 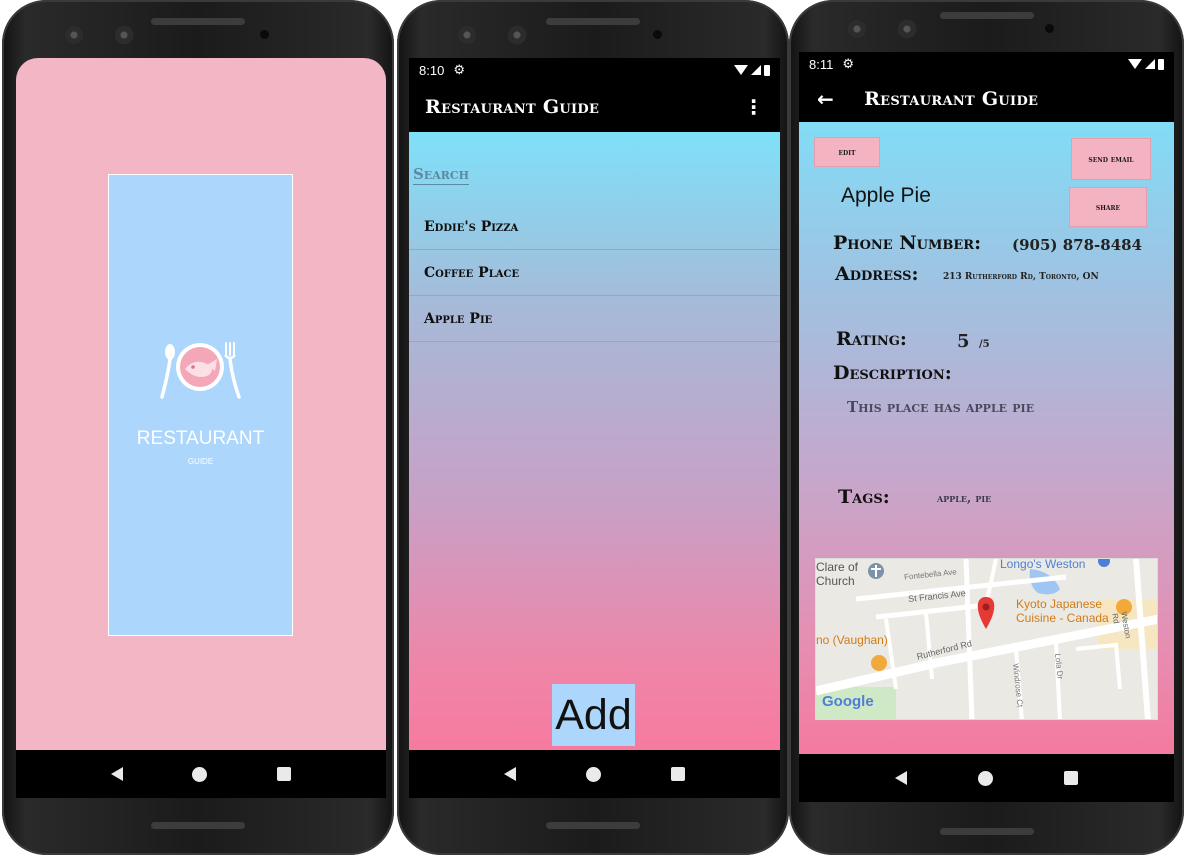 I want to click on status-time: 8:10, so click(x=432, y=70).